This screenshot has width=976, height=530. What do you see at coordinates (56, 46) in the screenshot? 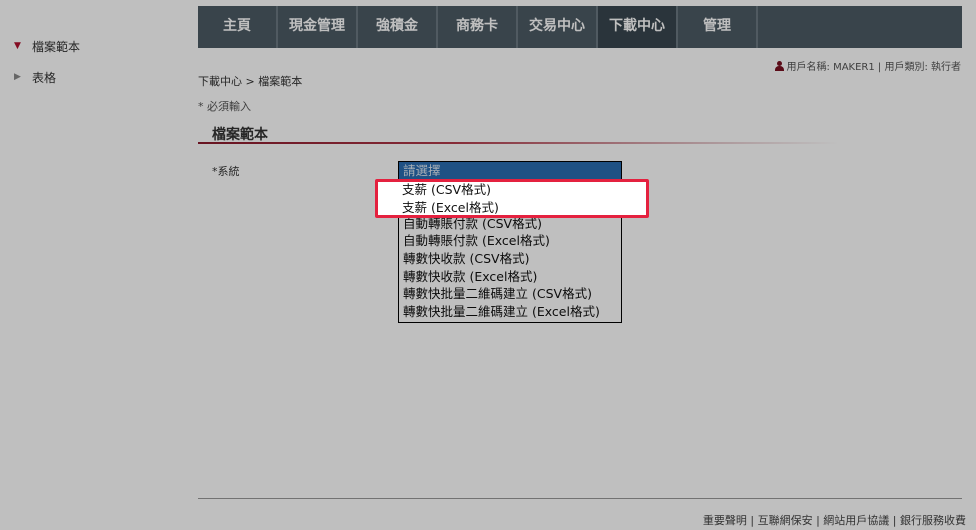
I see `sidebar-item-label: 檔案範本` at bounding box center [56, 46].